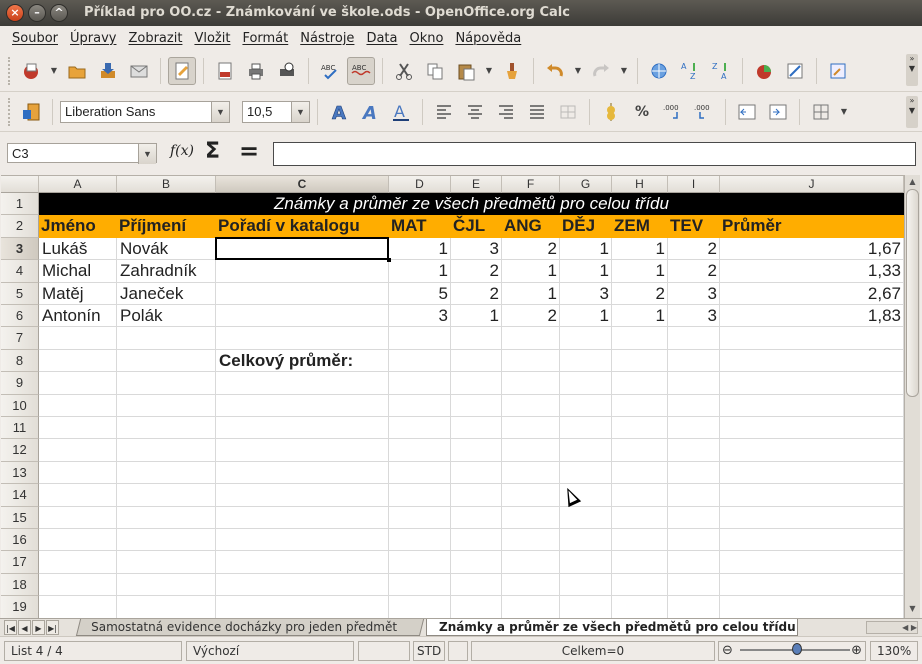 Image resolution: width=922 pixels, height=664 pixels. I want to click on borders-icon, so click(821, 112).